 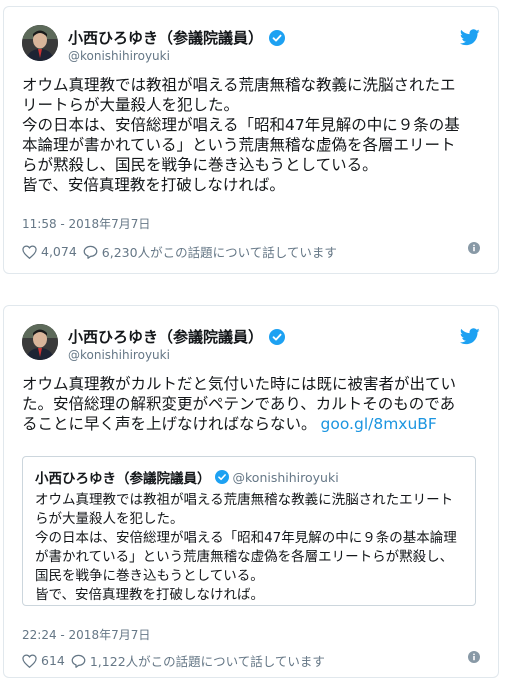 I want to click on tweet-text-line: た。安倍総理の解釈変更がペテンであり、カルトそのものであ, so click(x=239, y=404).